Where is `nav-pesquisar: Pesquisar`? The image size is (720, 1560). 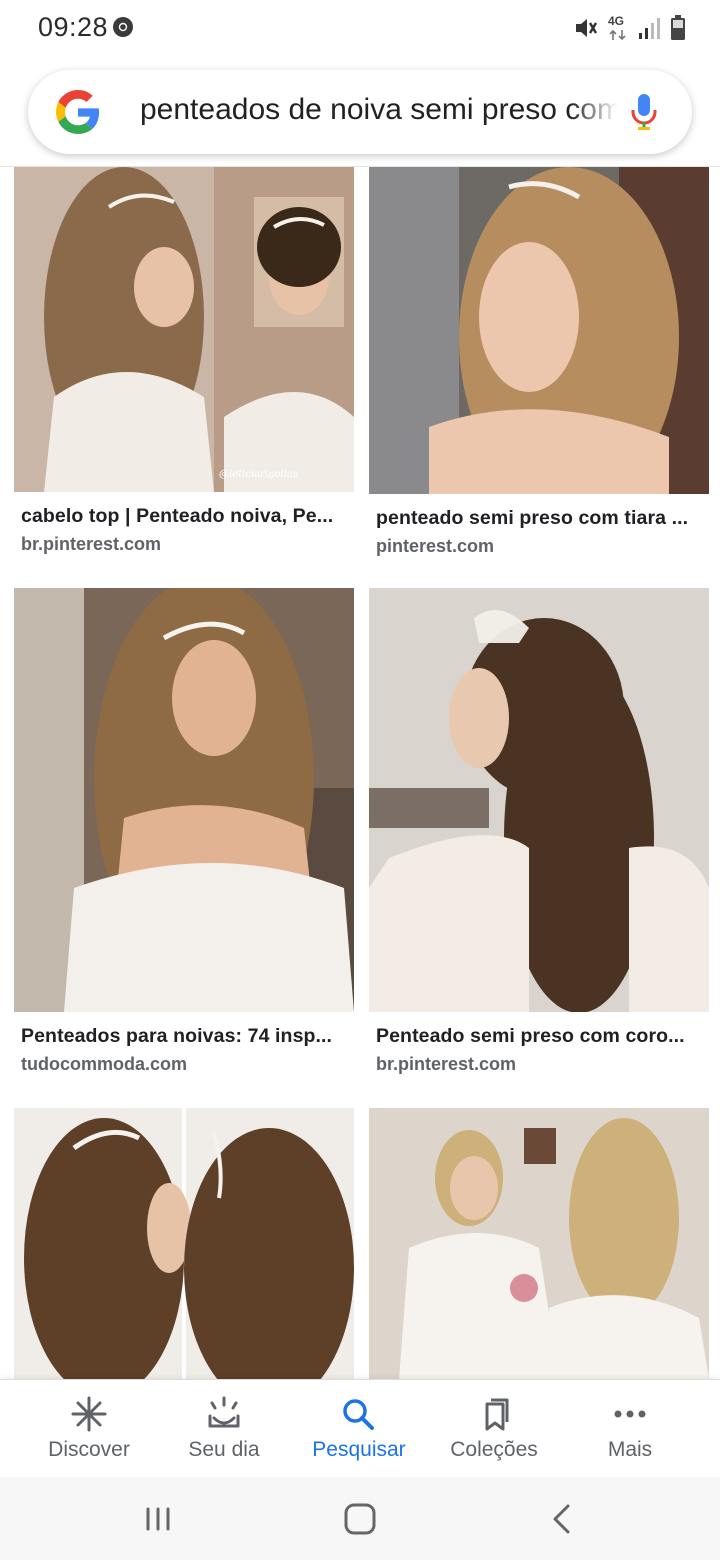 nav-pesquisar: Pesquisar is located at coordinates (359, 1428).